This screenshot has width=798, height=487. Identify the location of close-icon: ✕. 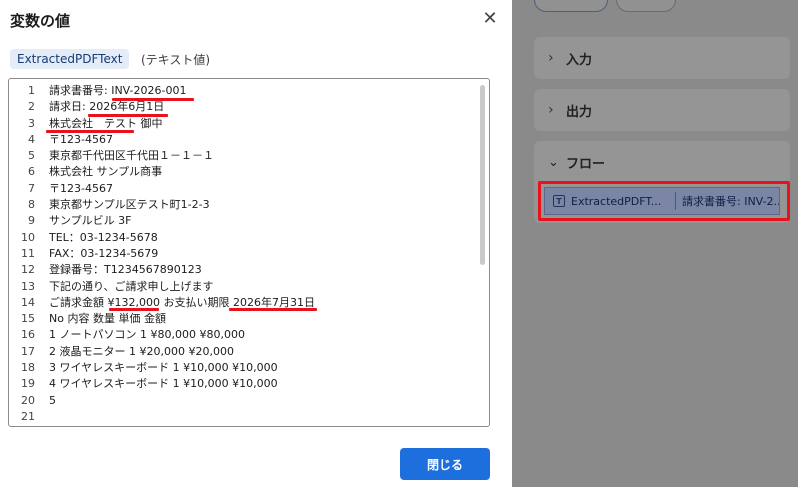
(490, 20).